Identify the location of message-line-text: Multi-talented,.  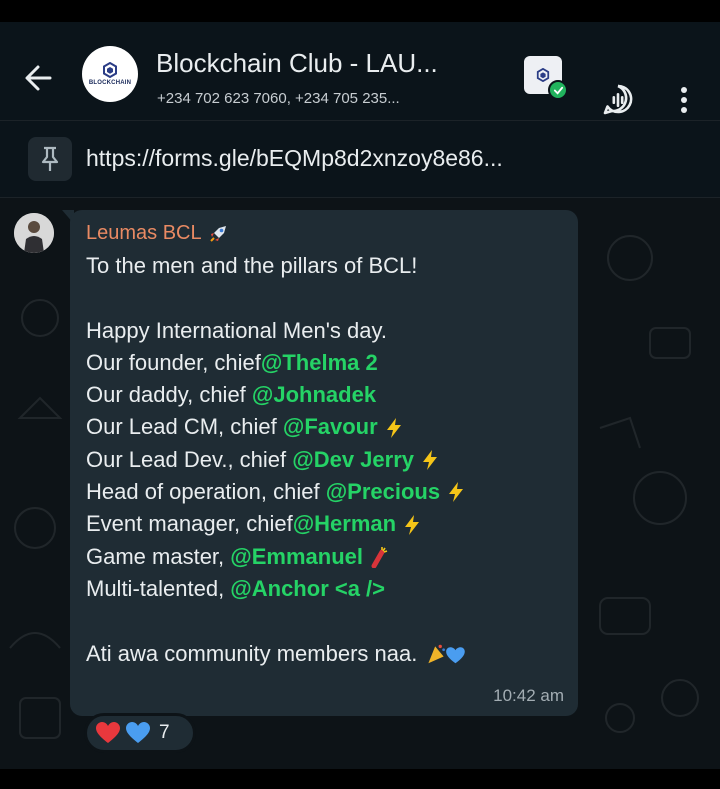
(158, 588).